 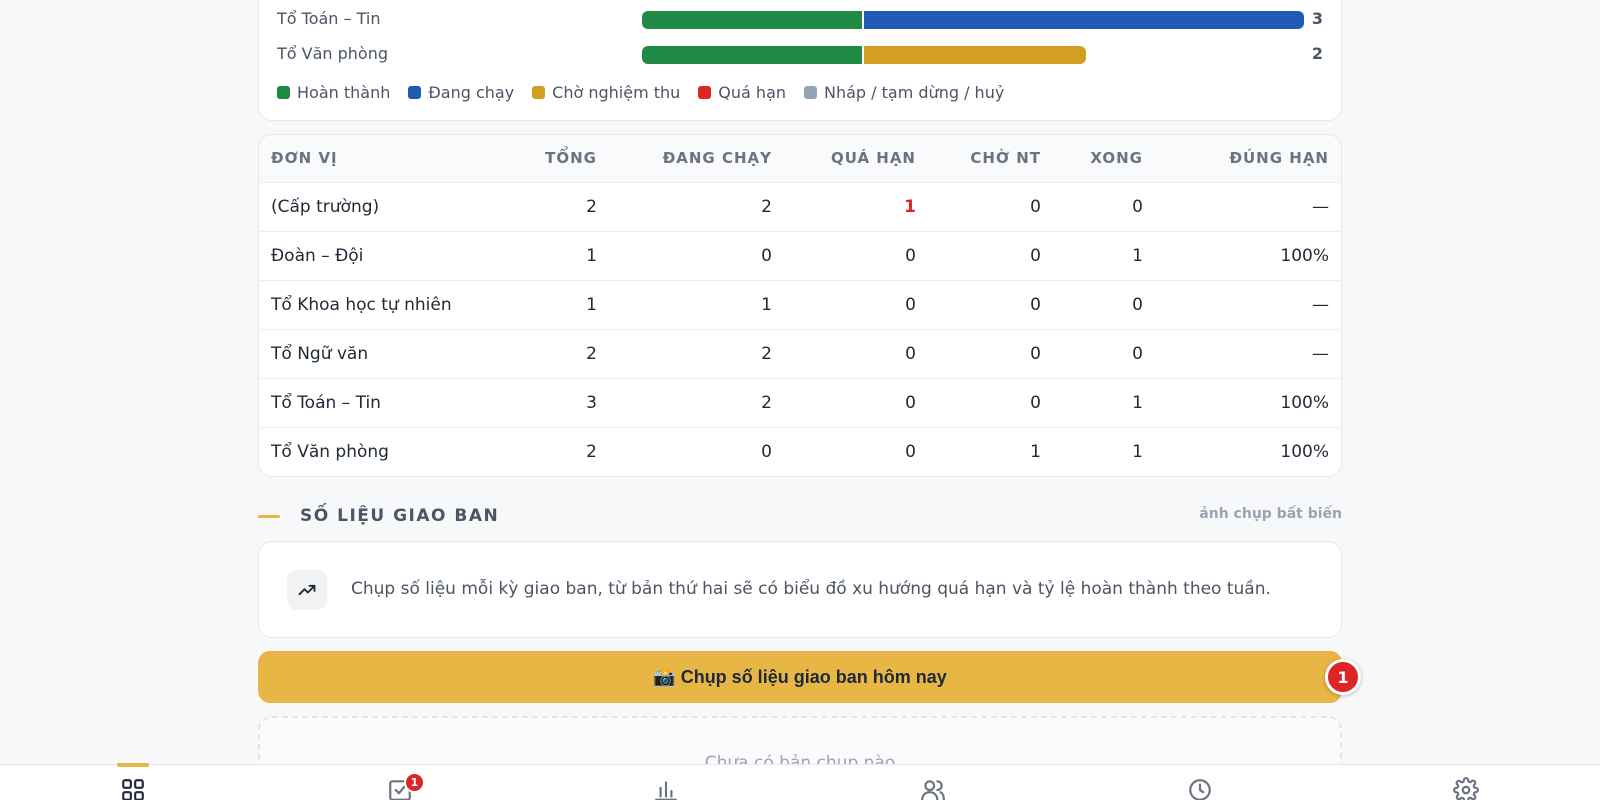 What do you see at coordinates (696, 159) in the screenshot?
I see `col-header-running: ĐANG CHẠY` at bounding box center [696, 159].